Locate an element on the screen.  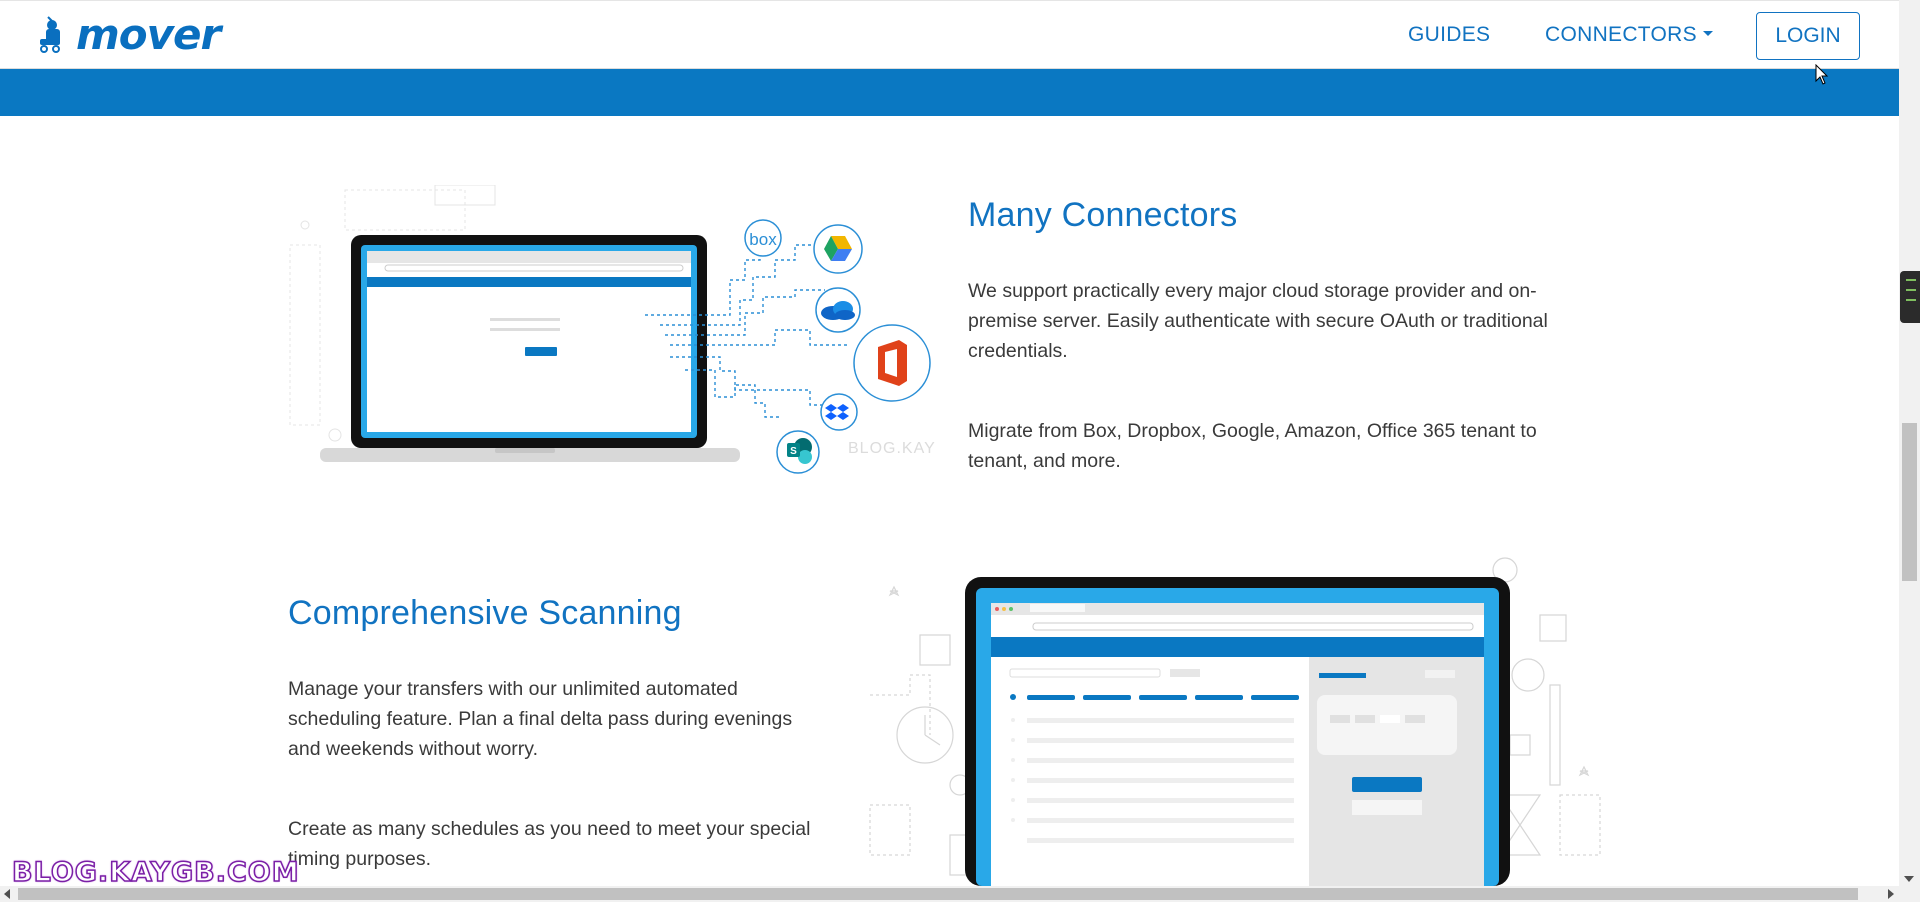
dropbox-icon is located at coordinates (839, 412).